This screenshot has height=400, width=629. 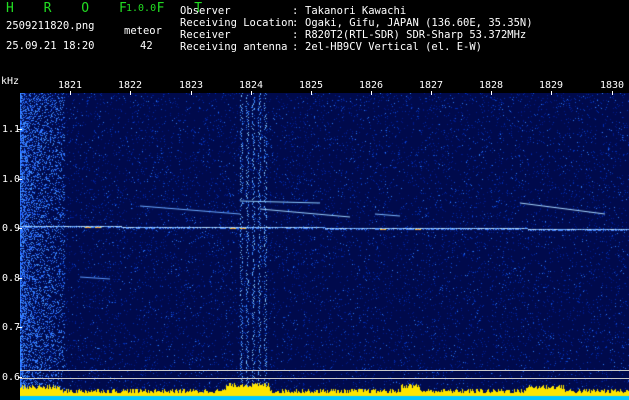 I want to click on antenna-value: 2el-HB9CV Vertical (el. E-W), so click(x=394, y=47).